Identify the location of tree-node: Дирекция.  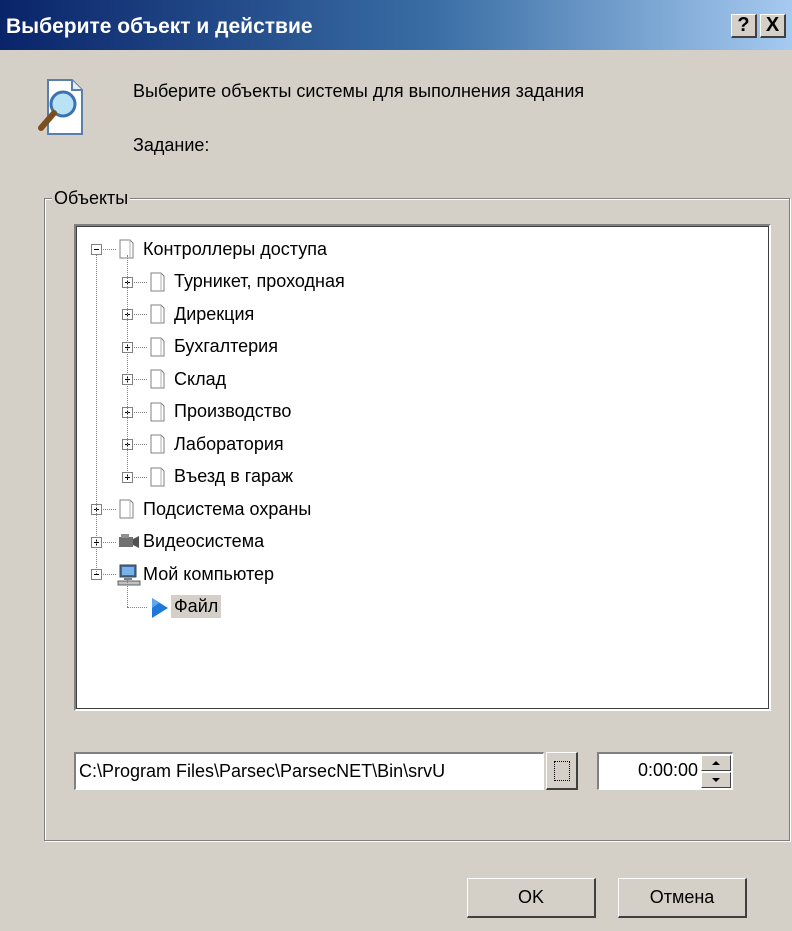
(214, 314).